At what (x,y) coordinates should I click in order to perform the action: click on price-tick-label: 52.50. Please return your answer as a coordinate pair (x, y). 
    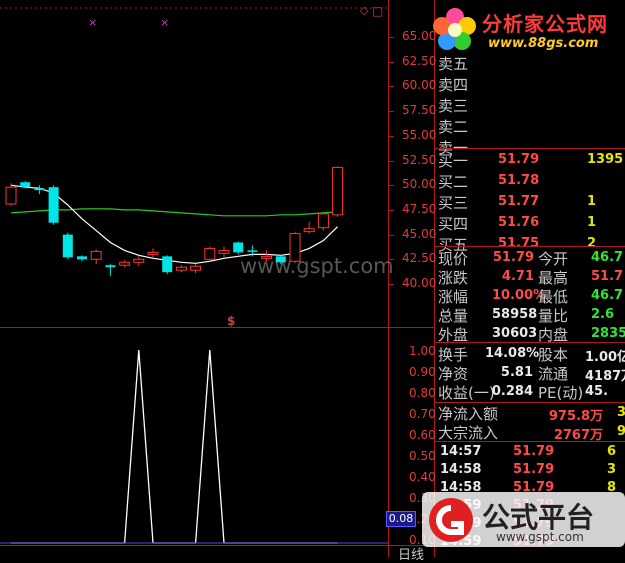
    Looking at the image, I should click on (419, 159).